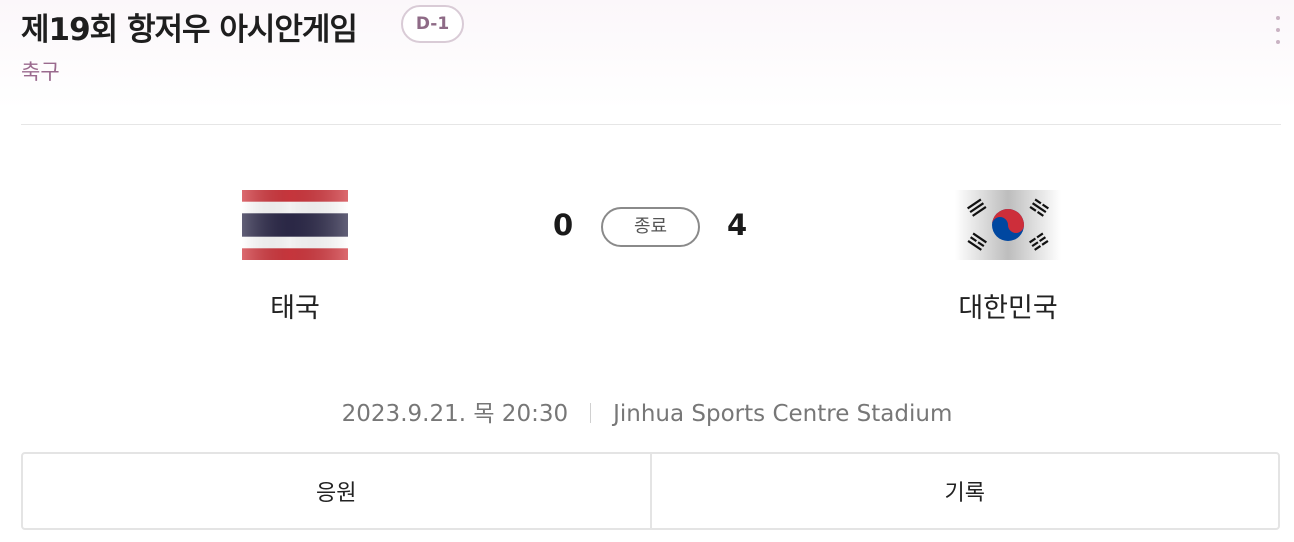 The width and height of the screenshot is (1294, 542). Describe the element at coordinates (783, 414) in the screenshot. I see `match-venue: Jinhua Sports Centre Stadium` at that location.